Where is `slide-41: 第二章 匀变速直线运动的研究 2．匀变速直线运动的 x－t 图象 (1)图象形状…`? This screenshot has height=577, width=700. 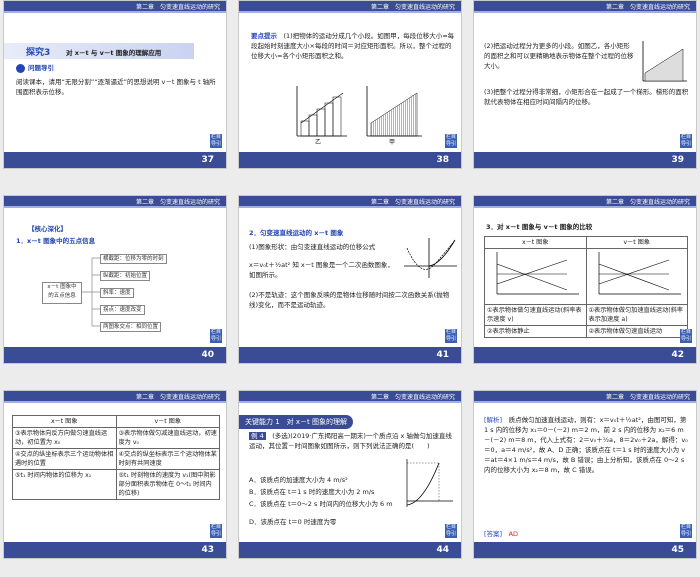 slide-41: 第二章 匀变速直线运动的研究 2．匀变速直线运动的 x－t 图象 (1)图象形状… is located at coordinates (350, 279).